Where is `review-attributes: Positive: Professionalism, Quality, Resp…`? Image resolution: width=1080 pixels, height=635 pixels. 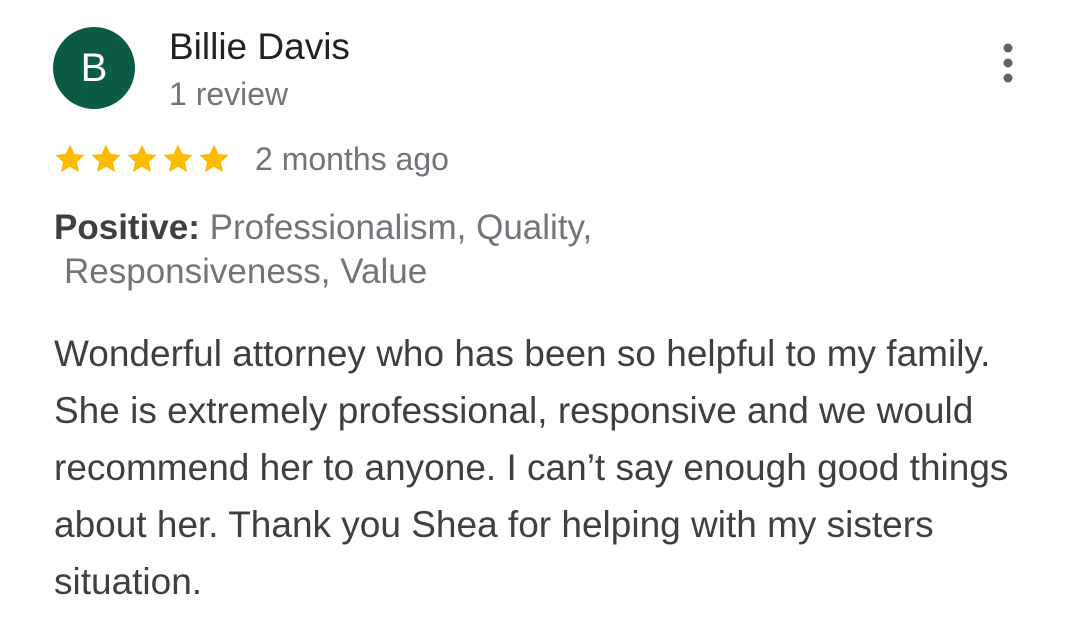 review-attributes: Positive: Professionalism, Quality, Resp… is located at coordinates (394, 250).